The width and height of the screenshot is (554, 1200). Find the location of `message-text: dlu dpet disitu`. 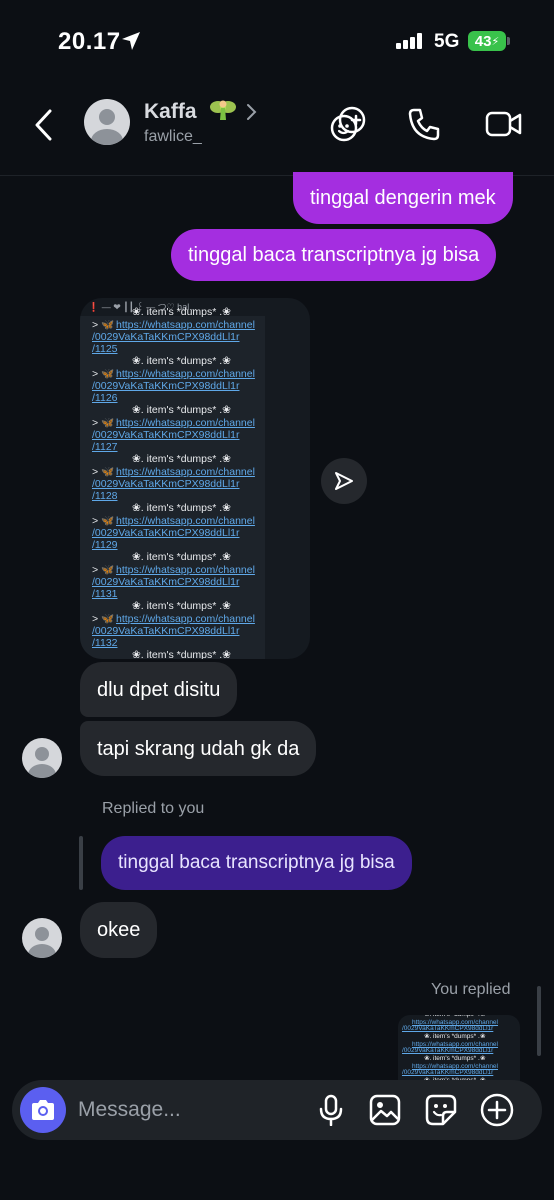

message-text: dlu dpet disitu is located at coordinates (159, 689).